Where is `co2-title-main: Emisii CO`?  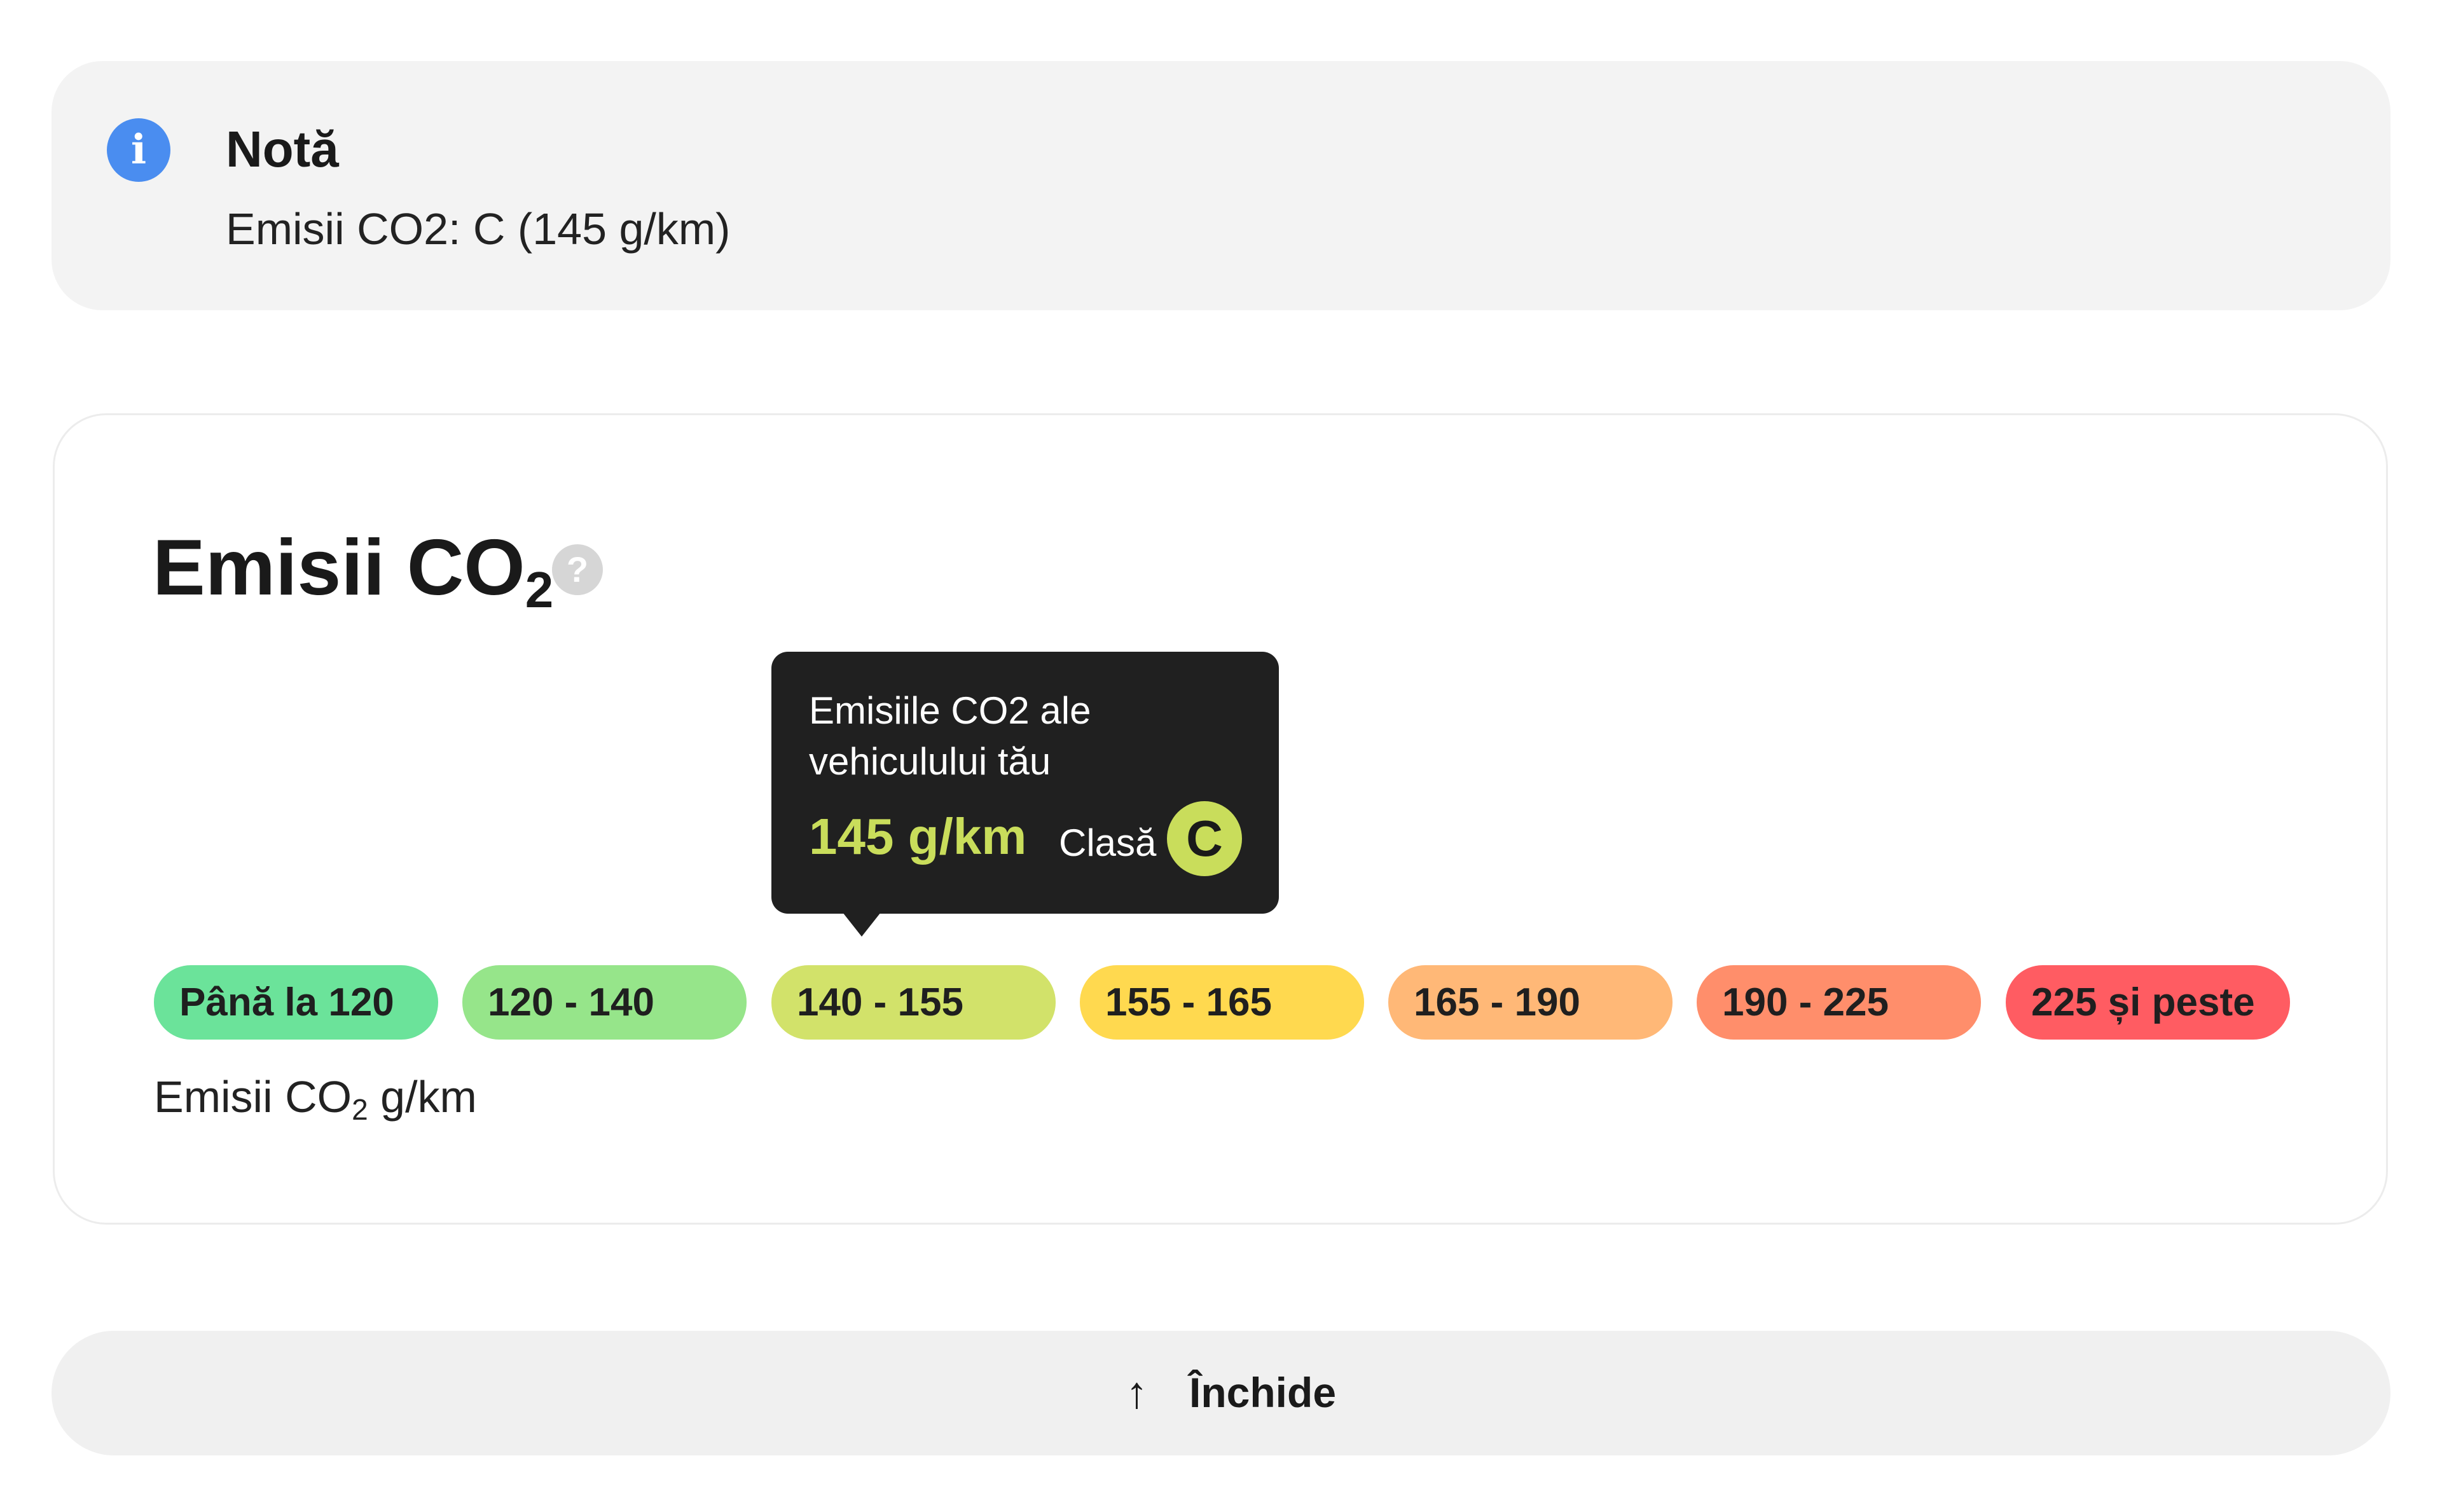
co2-title-main: Emisii CO is located at coordinates (339, 568).